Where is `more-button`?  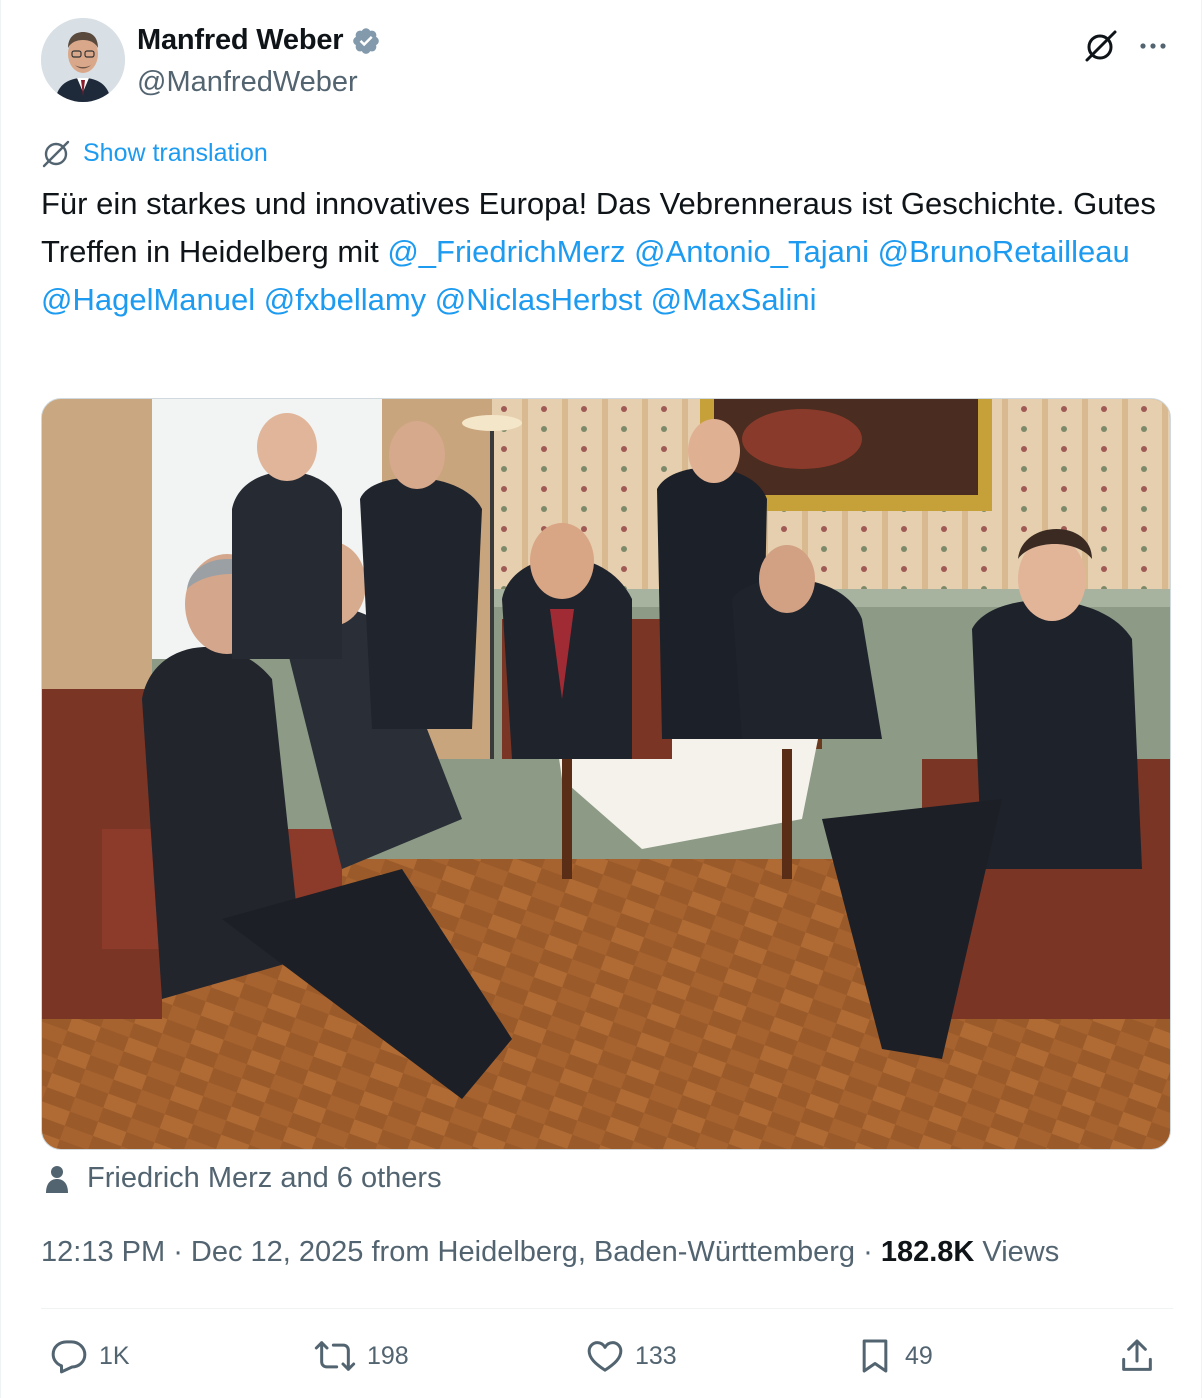 more-button is located at coordinates (1153, 46).